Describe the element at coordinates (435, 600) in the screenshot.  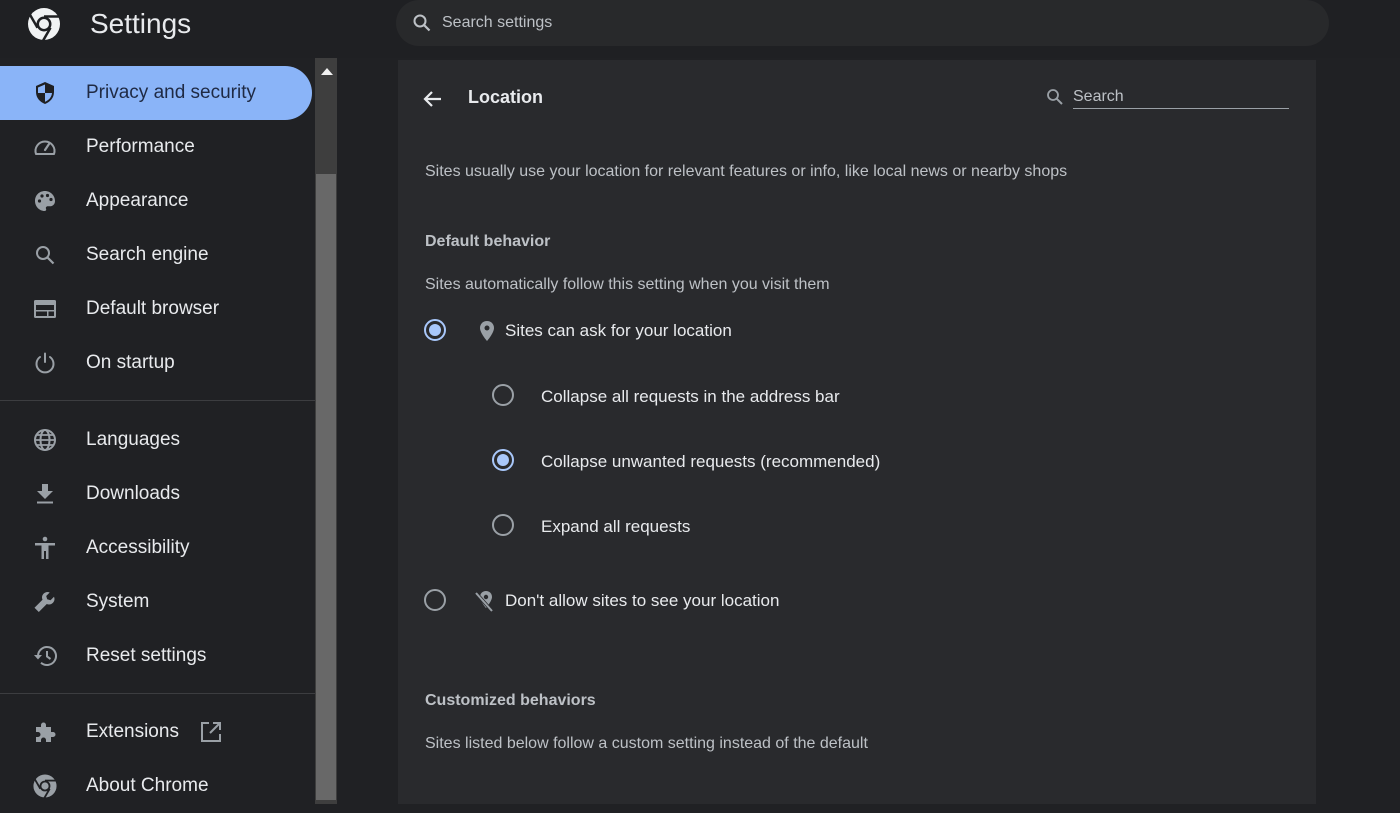
I see `radio-dont-allow-location` at that location.